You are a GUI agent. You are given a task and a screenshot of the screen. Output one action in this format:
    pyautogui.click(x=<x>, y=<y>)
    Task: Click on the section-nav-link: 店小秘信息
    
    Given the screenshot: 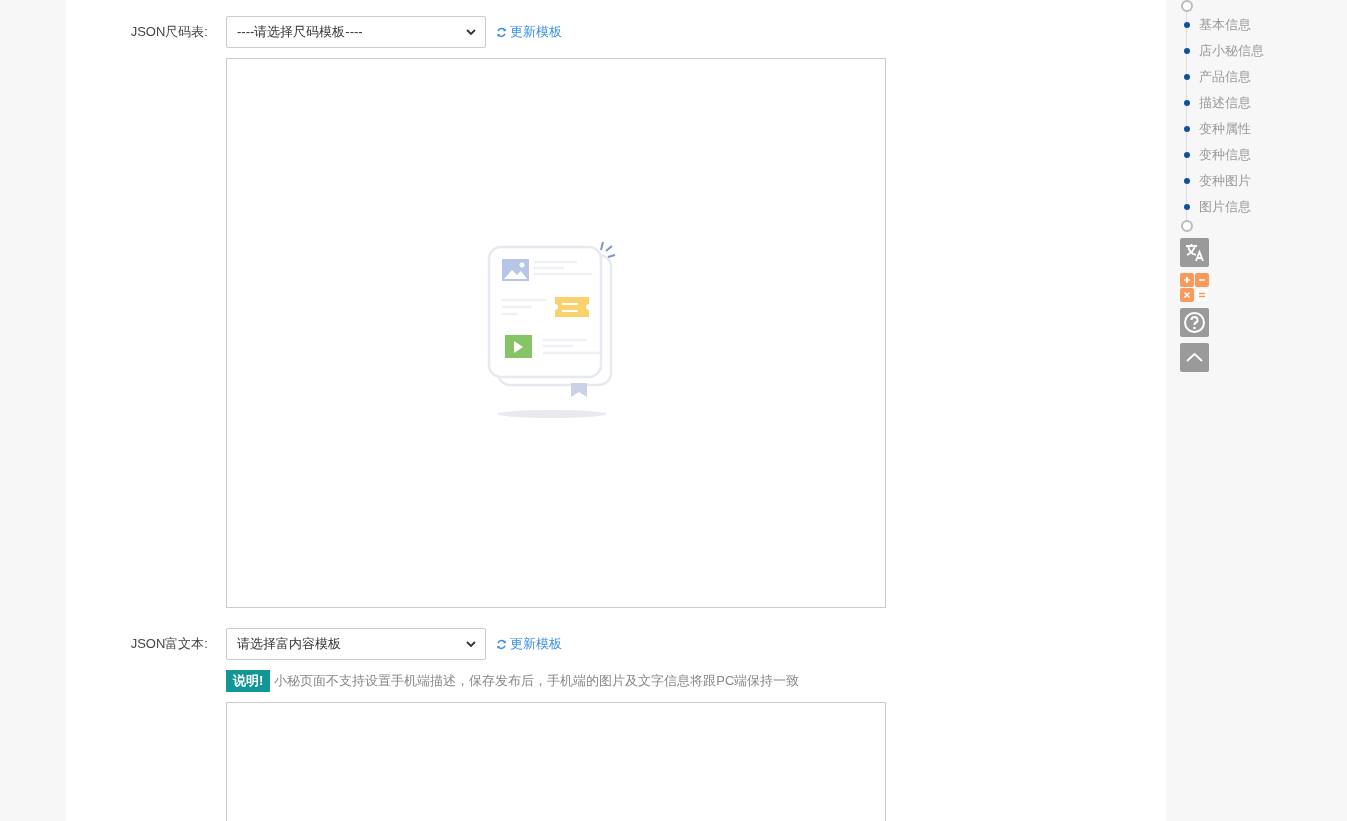 What is the action you would take?
    pyautogui.click(x=1225, y=51)
    